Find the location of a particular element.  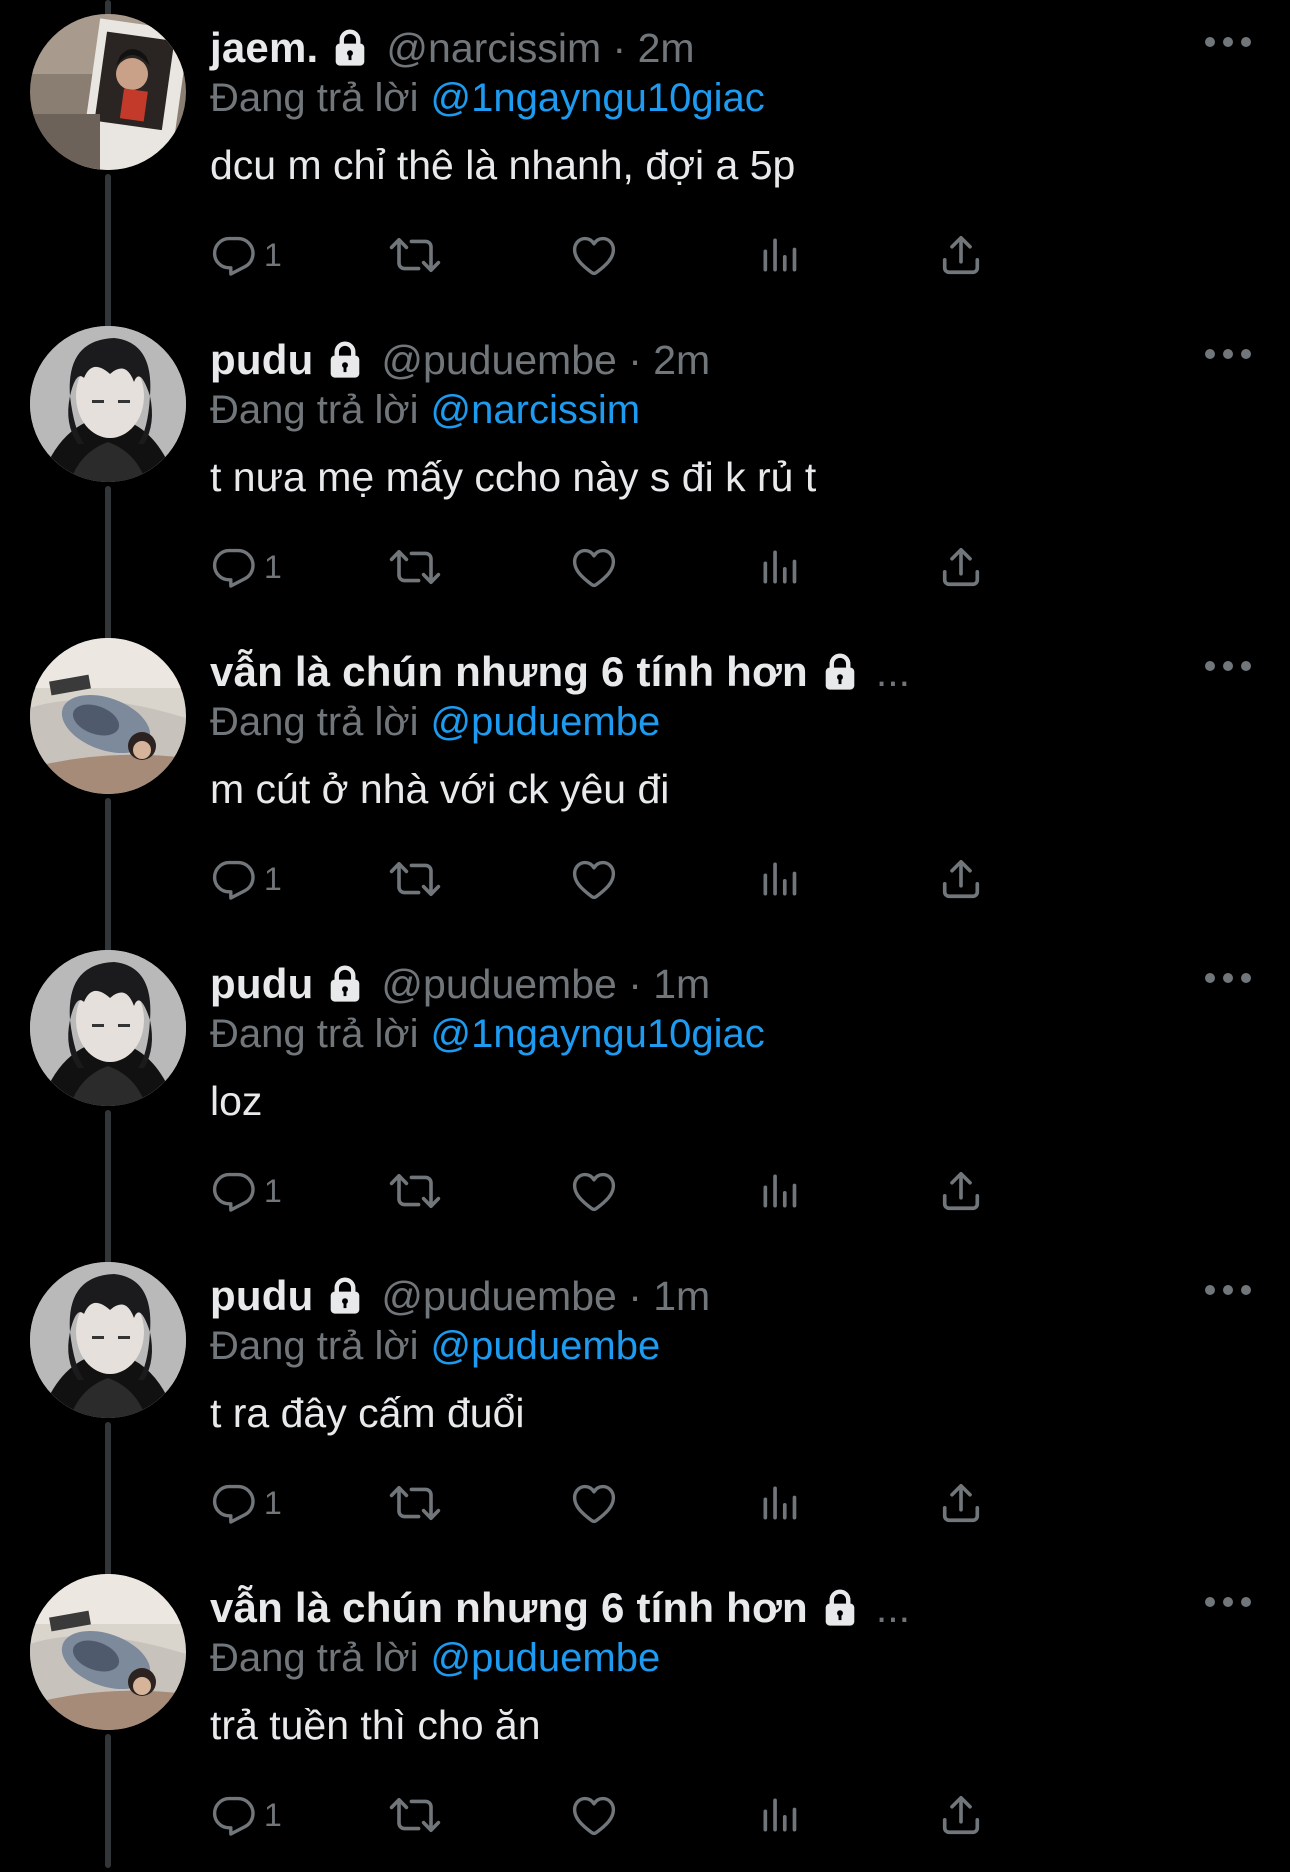

replying-to: Đang trả lời @puduembe is located at coordinates (435, 1658).